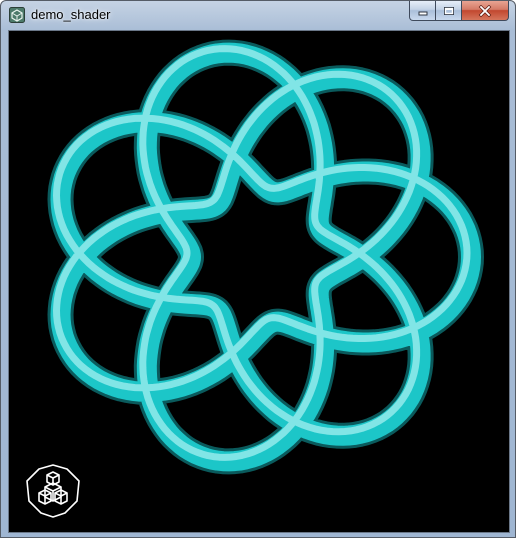 The height and width of the screenshot is (538, 516). I want to click on maximize-icon, so click(448, 10).